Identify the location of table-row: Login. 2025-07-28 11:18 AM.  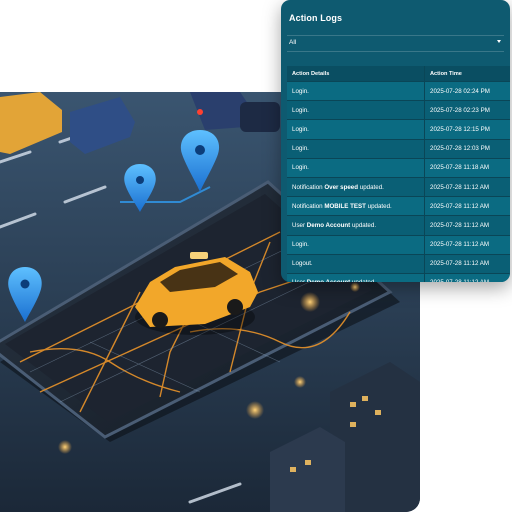
(398, 168).